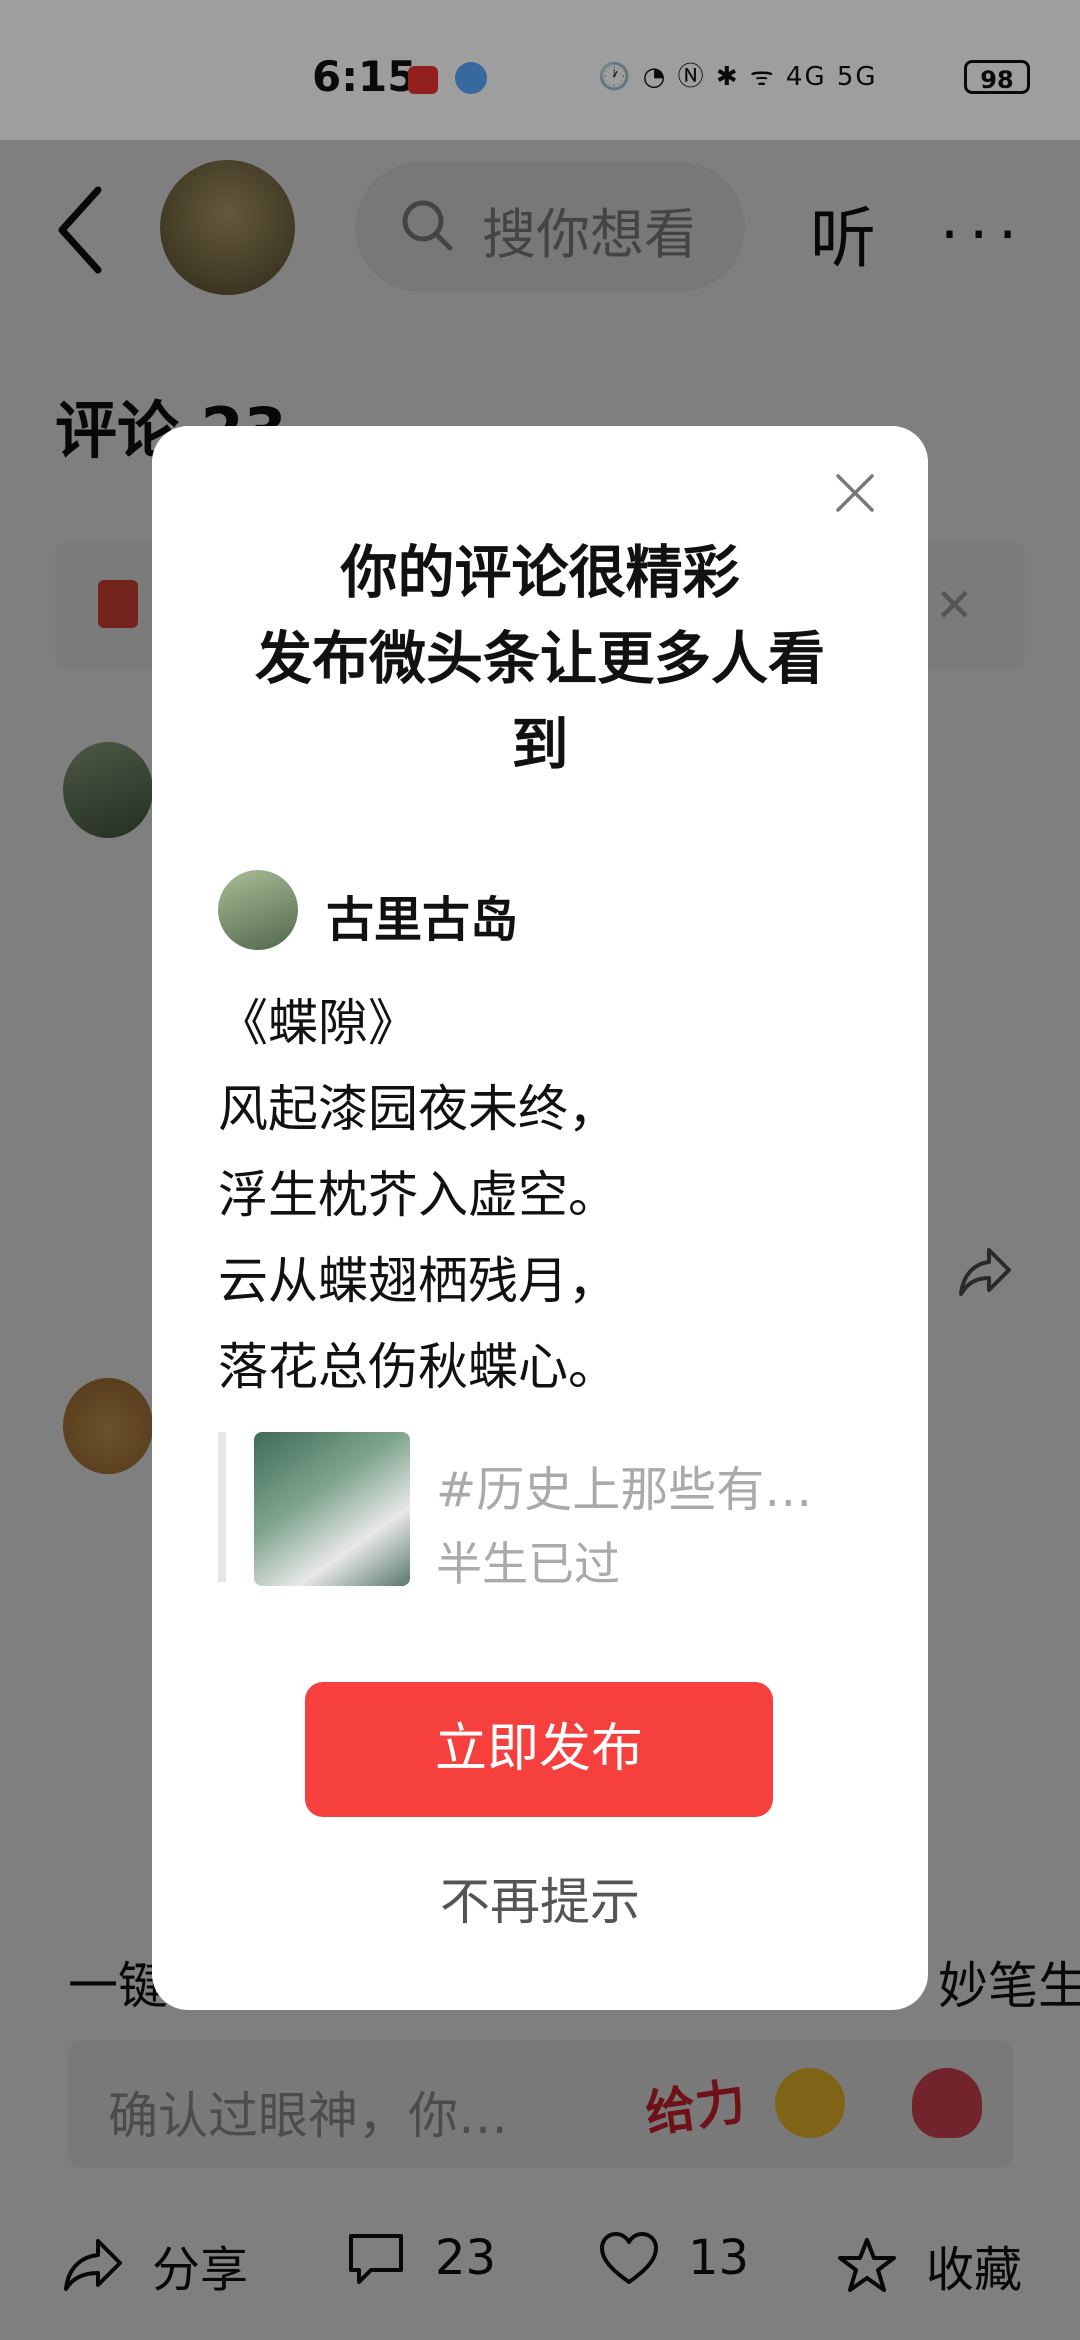 The width and height of the screenshot is (1080, 2340). Describe the element at coordinates (258, 910) in the screenshot. I see `post-author-avatar` at that location.